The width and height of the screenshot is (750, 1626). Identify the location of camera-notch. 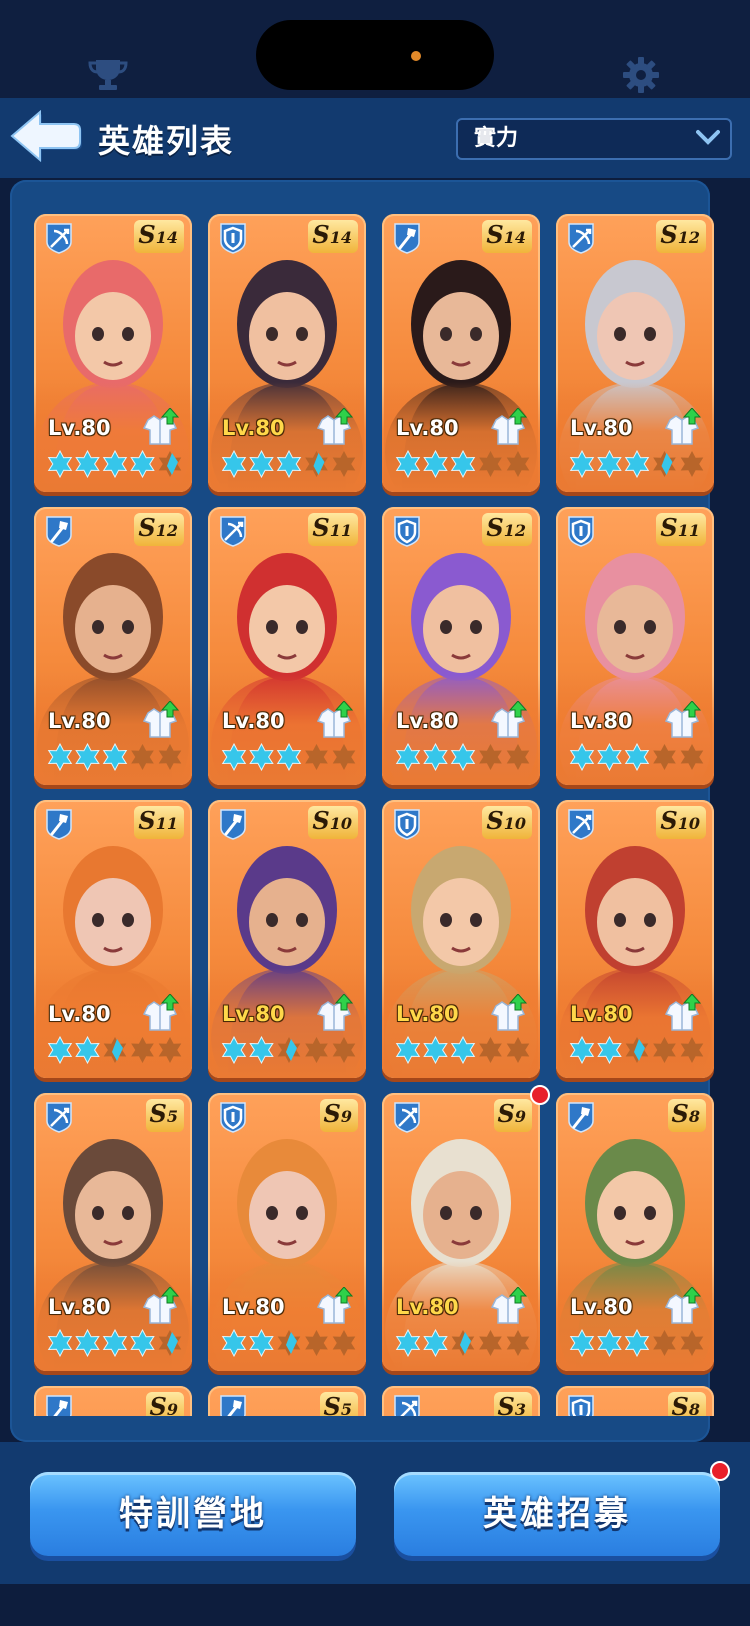
(375, 55).